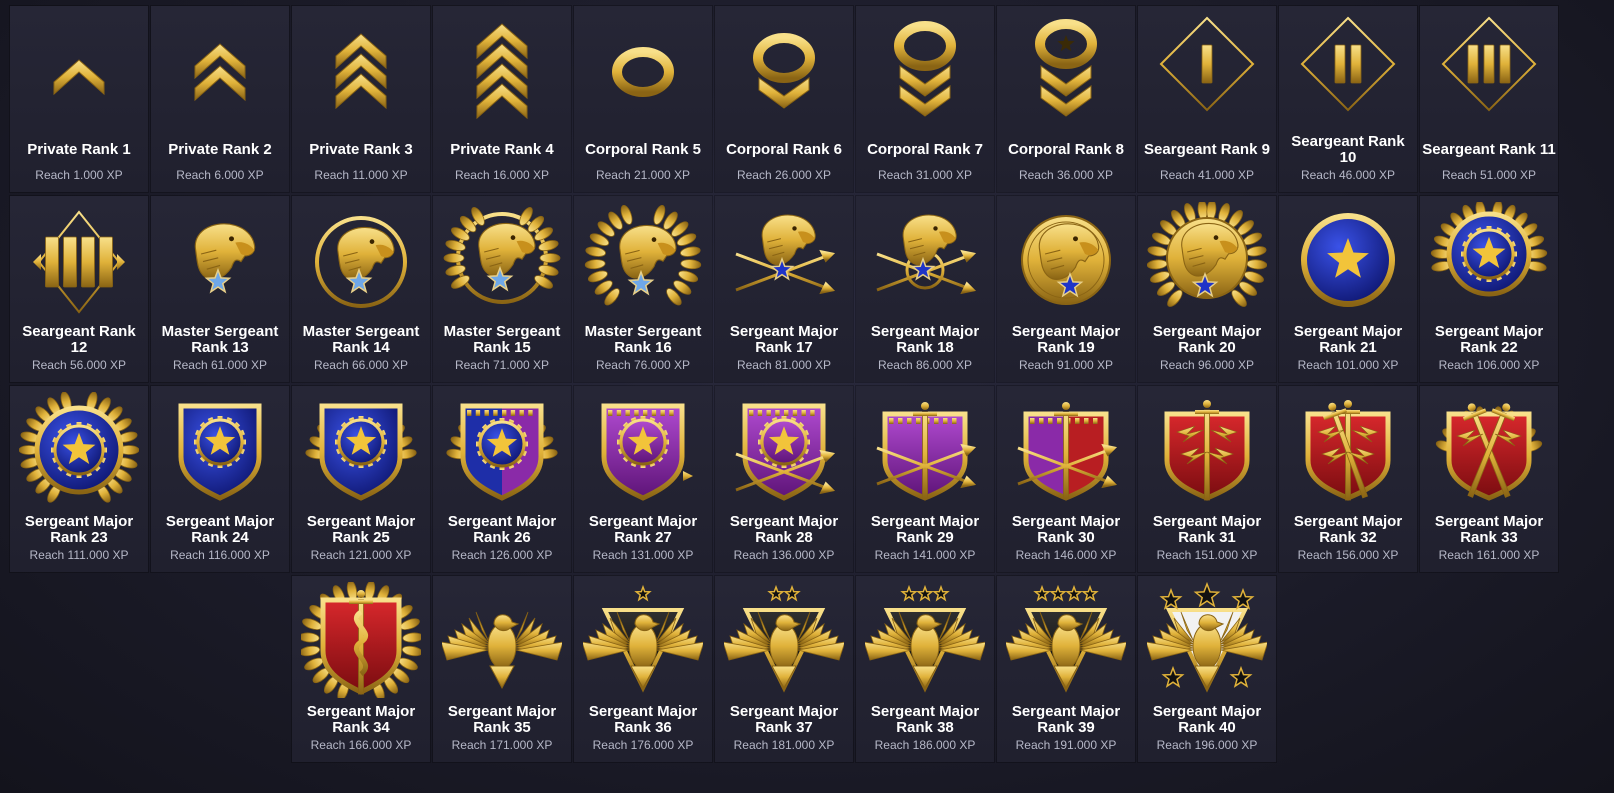  What do you see at coordinates (784, 479) in the screenshot?
I see `rank-card: Sergeant Major Rank 28 Reach 136.000 XP` at bounding box center [784, 479].